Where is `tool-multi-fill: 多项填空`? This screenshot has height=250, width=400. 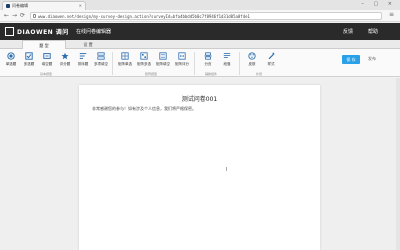
tool-multi-fill: 多项填空 is located at coordinates (101, 61).